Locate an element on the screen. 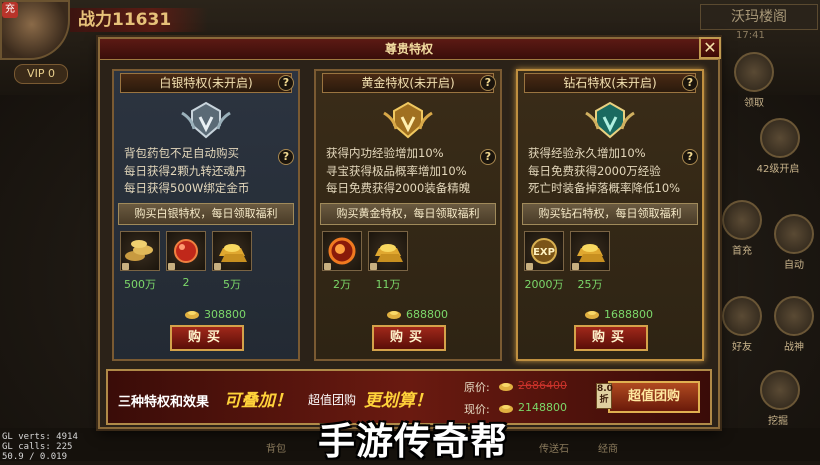  silver-emblem-icon is located at coordinates (206, 120).